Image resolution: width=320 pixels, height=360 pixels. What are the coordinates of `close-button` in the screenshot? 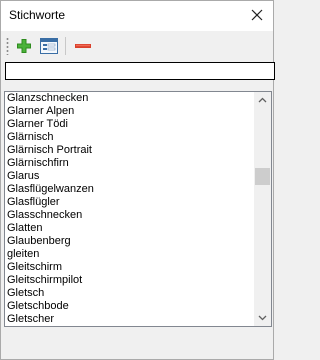 It's located at (257, 15).